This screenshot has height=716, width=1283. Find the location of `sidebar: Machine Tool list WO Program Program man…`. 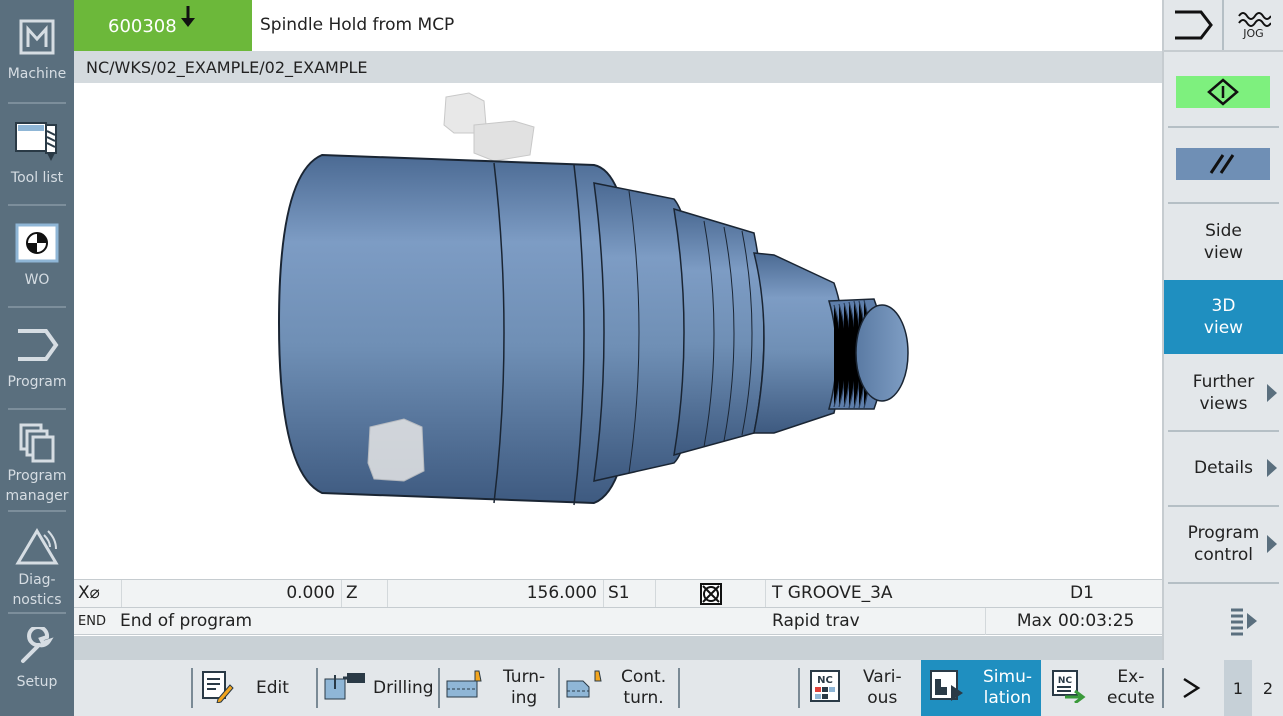

sidebar: Machine Tool list WO Program Program man… is located at coordinates (37, 358).